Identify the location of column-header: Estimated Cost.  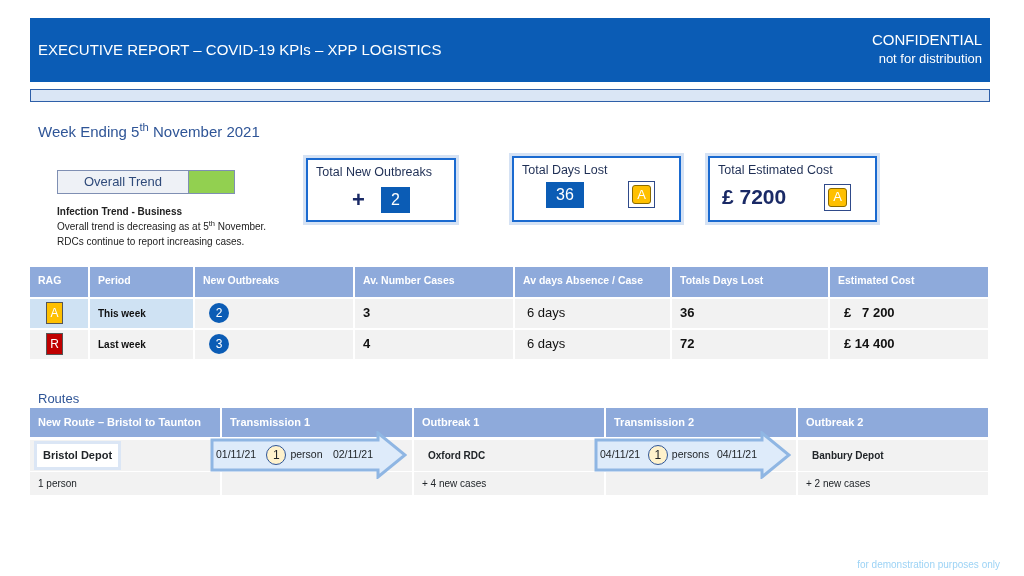
(910, 281).